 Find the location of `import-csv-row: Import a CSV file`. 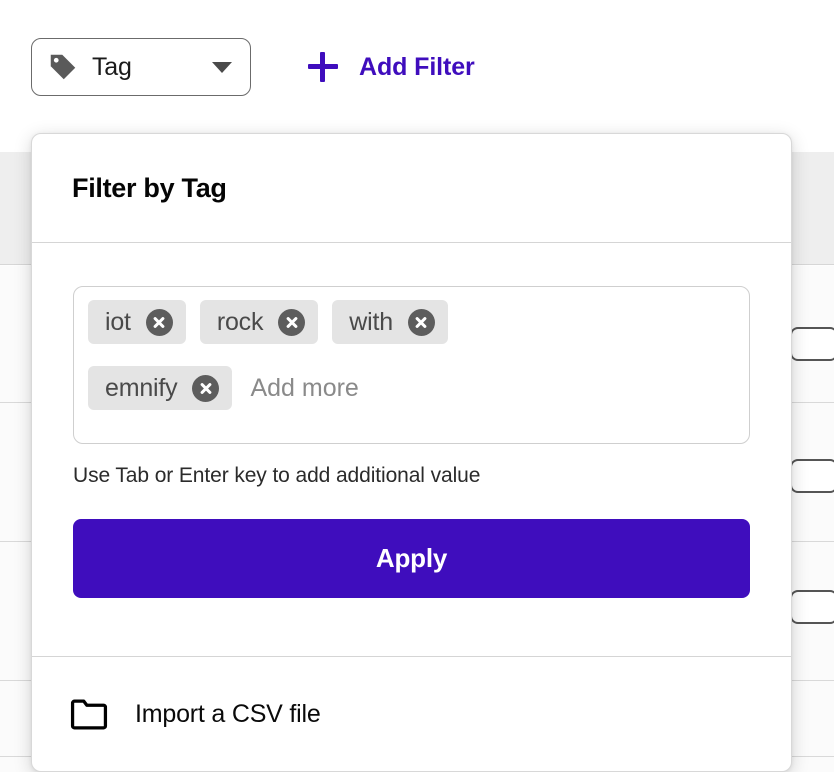

import-csv-row: Import a CSV file is located at coordinates (411, 713).